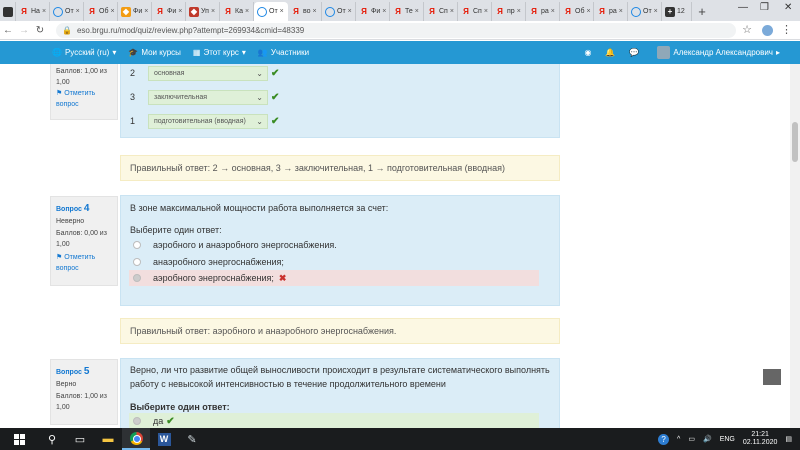 Image resolution: width=800 pixels, height=450 pixels. Describe the element at coordinates (334, 262) in the screenshot. I see `answer-option: анаэробного энергоснабжения;` at that location.